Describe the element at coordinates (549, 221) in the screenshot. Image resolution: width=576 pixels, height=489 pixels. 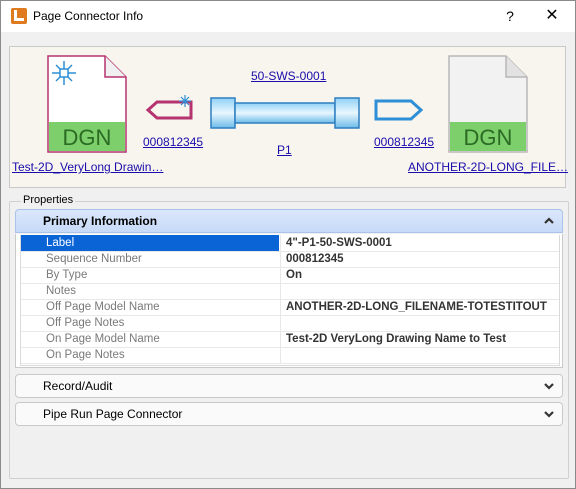
I see `chevron-up-icon` at that location.